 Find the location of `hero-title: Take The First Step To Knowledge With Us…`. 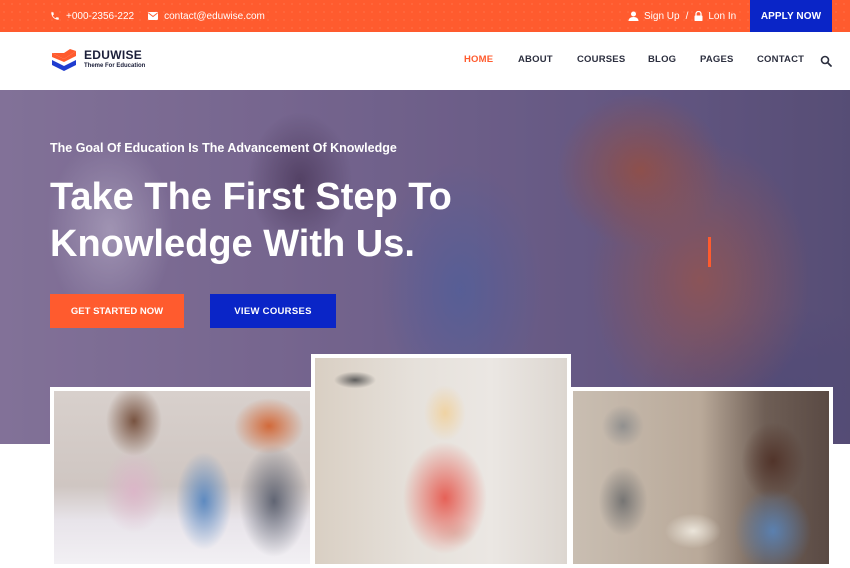

hero-title: Take The First Step To Knowledge With Us… is located at coordinates (251, 220).